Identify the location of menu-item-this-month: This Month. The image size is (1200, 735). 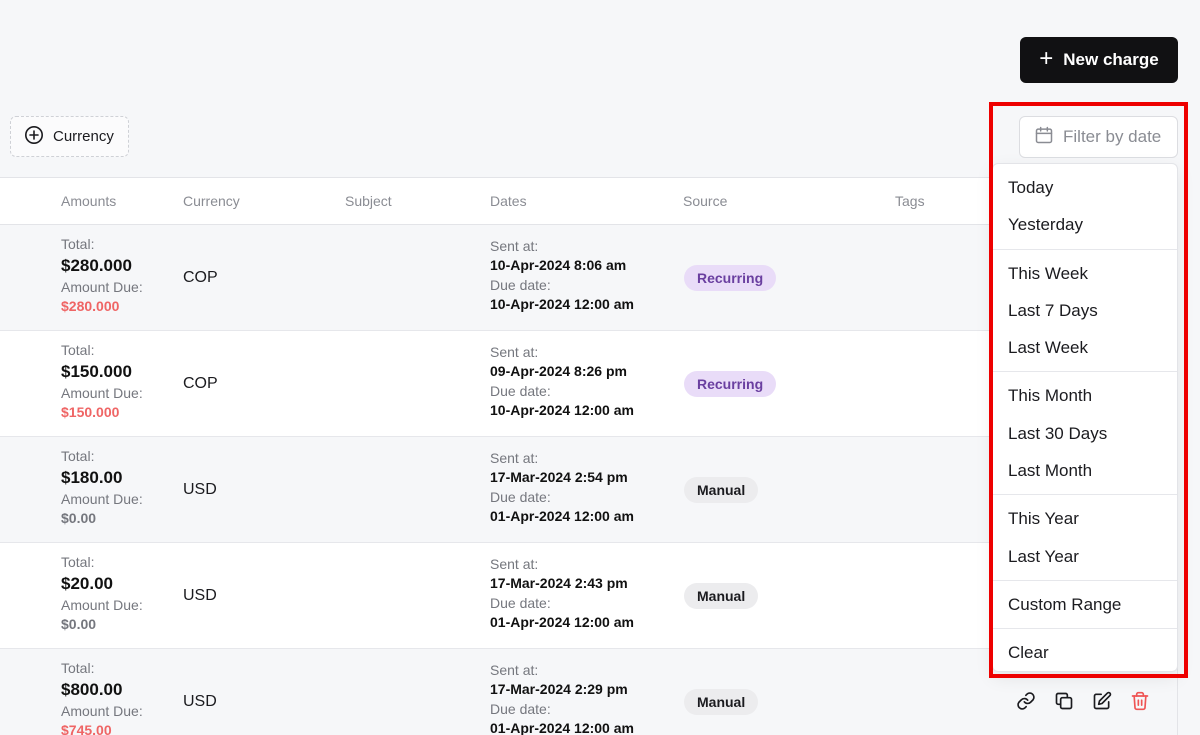
(1085, 395).